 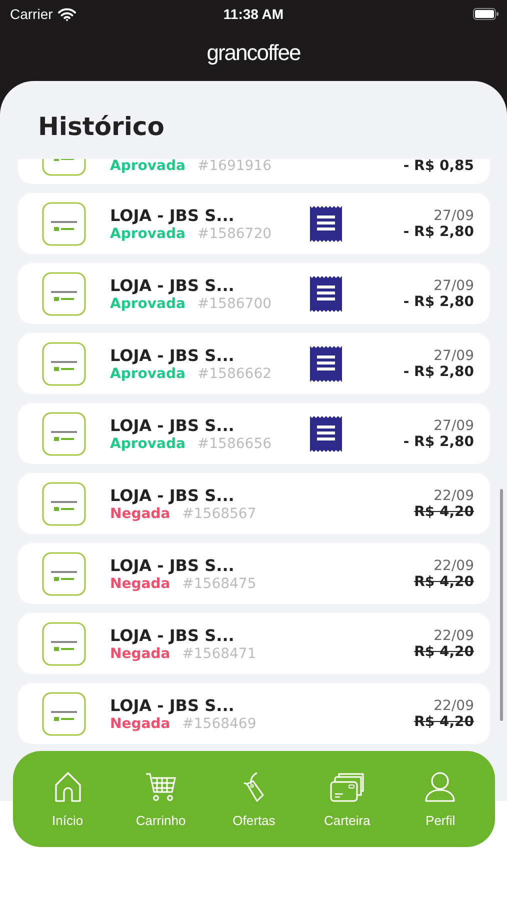 What do you see at coordinates (254, 573) in the screenshot?
I see `transaction-card: LOJA - JBS S... Negada #1568475 22/09 R$ 4,20` at bounding box center [254, 573].